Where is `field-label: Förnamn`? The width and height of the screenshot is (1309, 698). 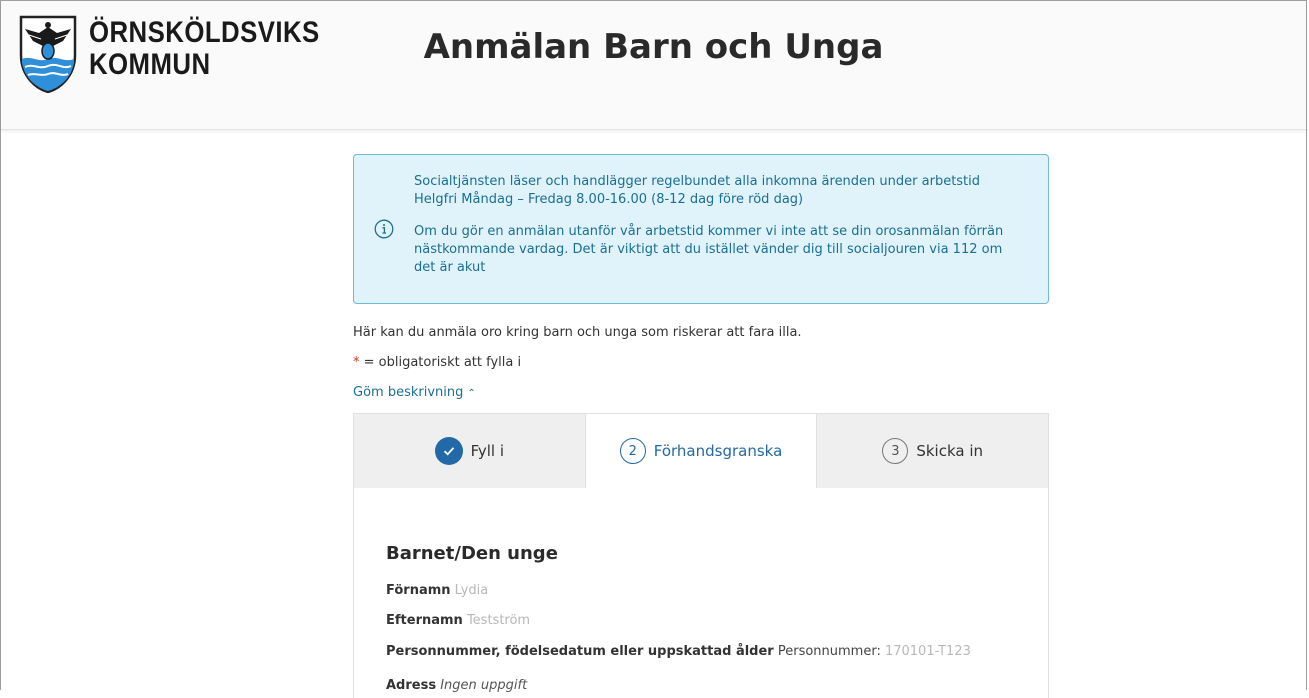
field-label: Förnamn is located at coordinates (418, 590).